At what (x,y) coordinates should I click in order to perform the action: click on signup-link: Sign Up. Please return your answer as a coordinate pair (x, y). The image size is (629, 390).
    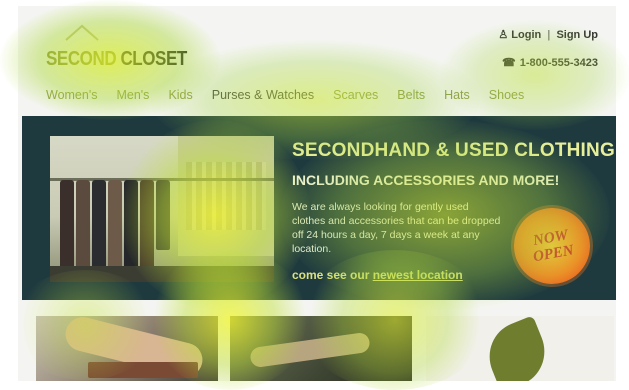
    Looking at the image, I should click on (577, 35).